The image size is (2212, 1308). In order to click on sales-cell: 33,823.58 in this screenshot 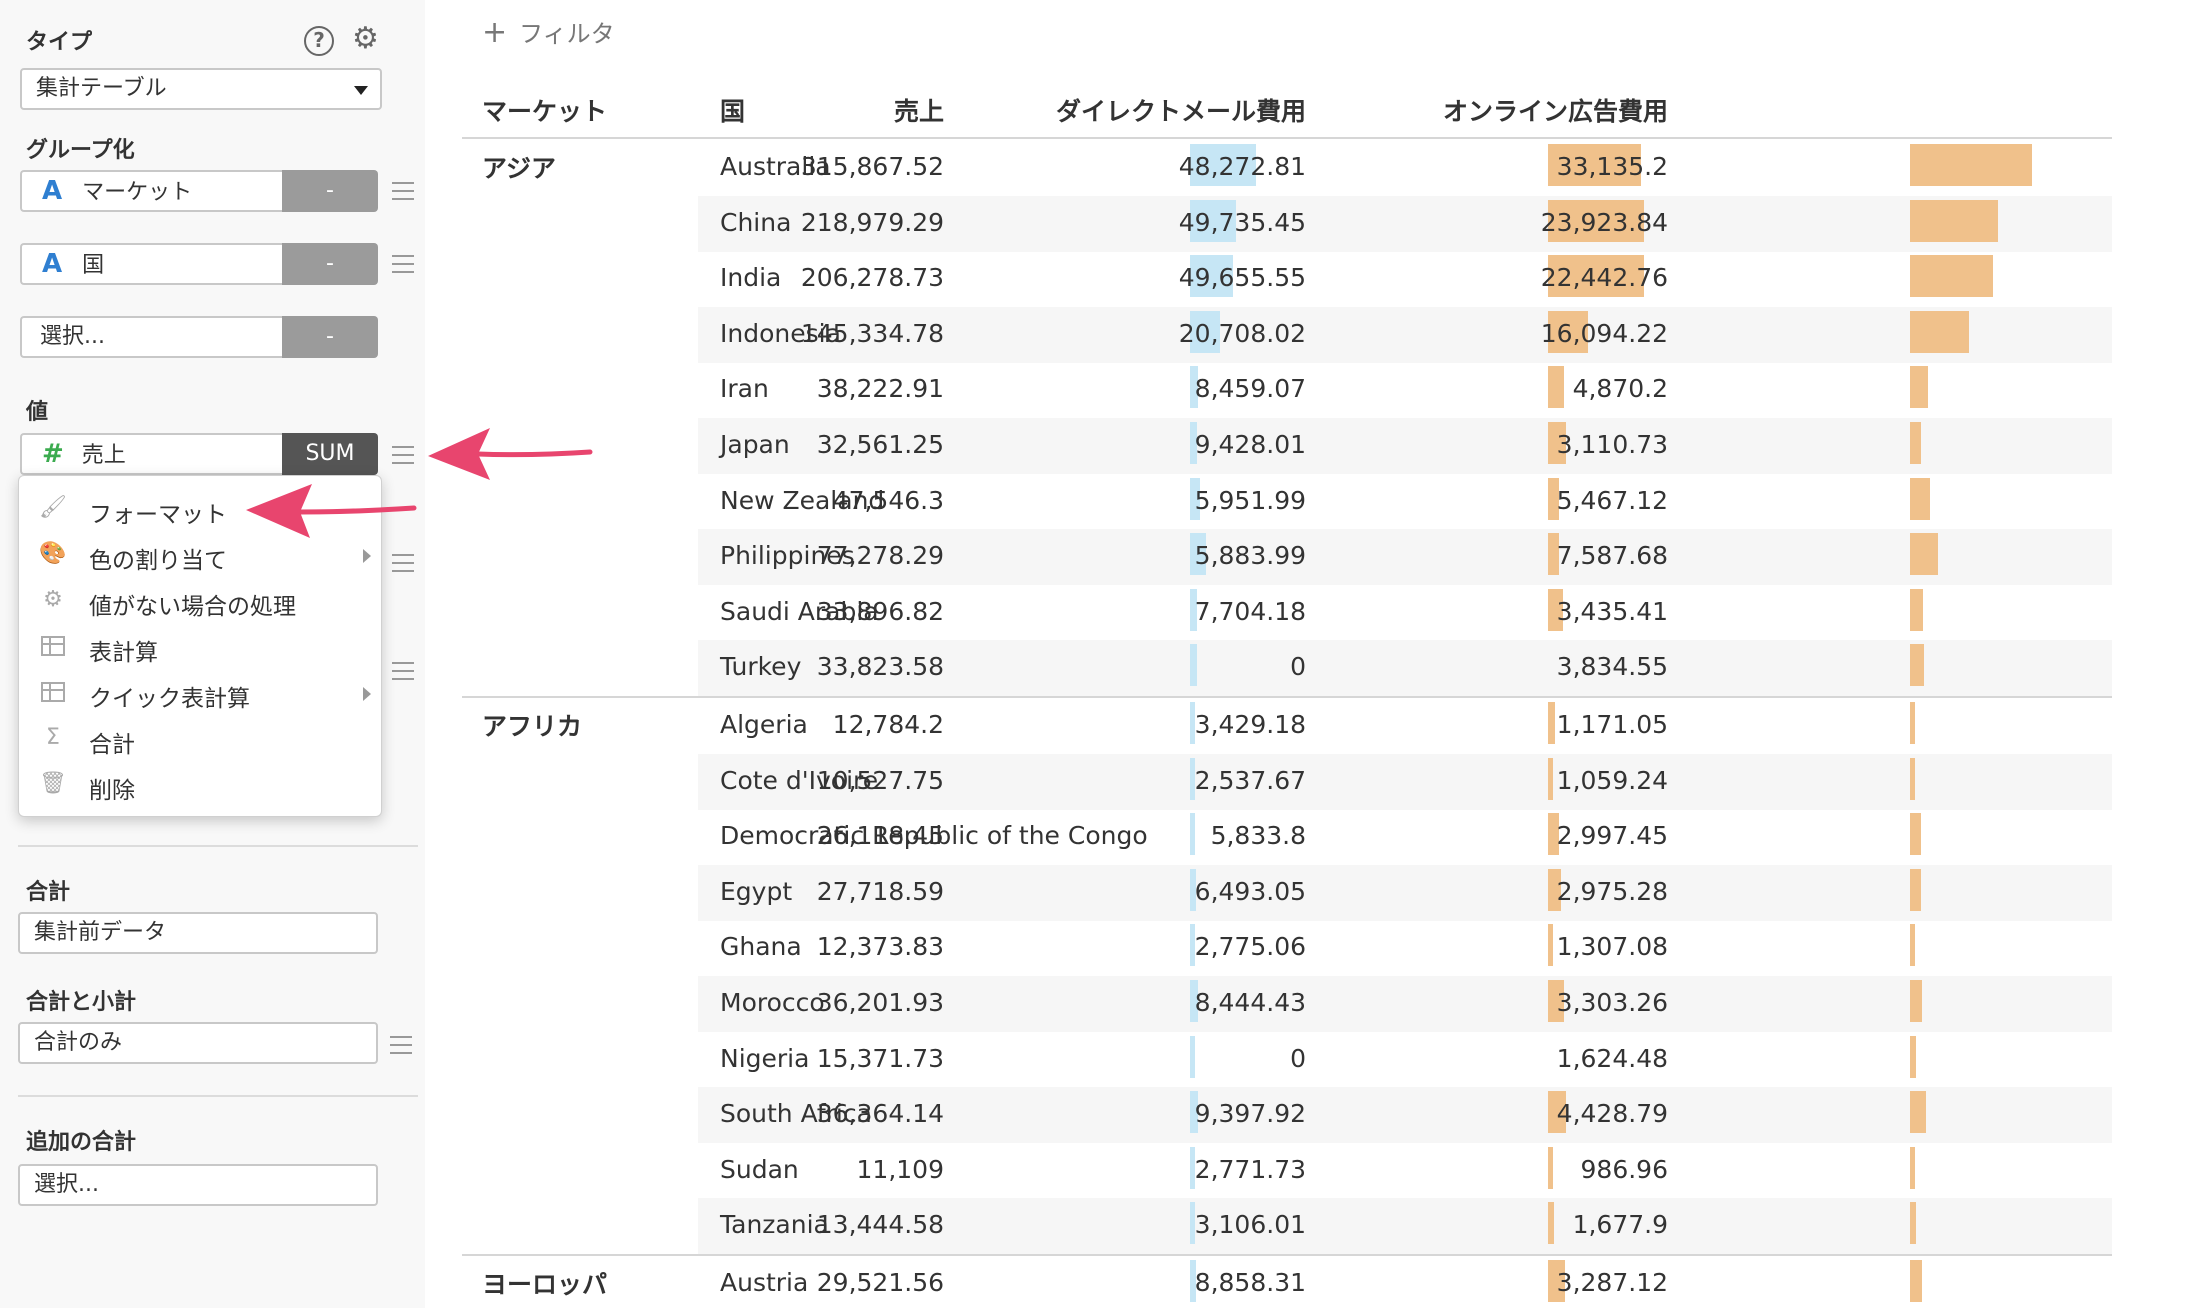, I will do `click(880, 667)`.